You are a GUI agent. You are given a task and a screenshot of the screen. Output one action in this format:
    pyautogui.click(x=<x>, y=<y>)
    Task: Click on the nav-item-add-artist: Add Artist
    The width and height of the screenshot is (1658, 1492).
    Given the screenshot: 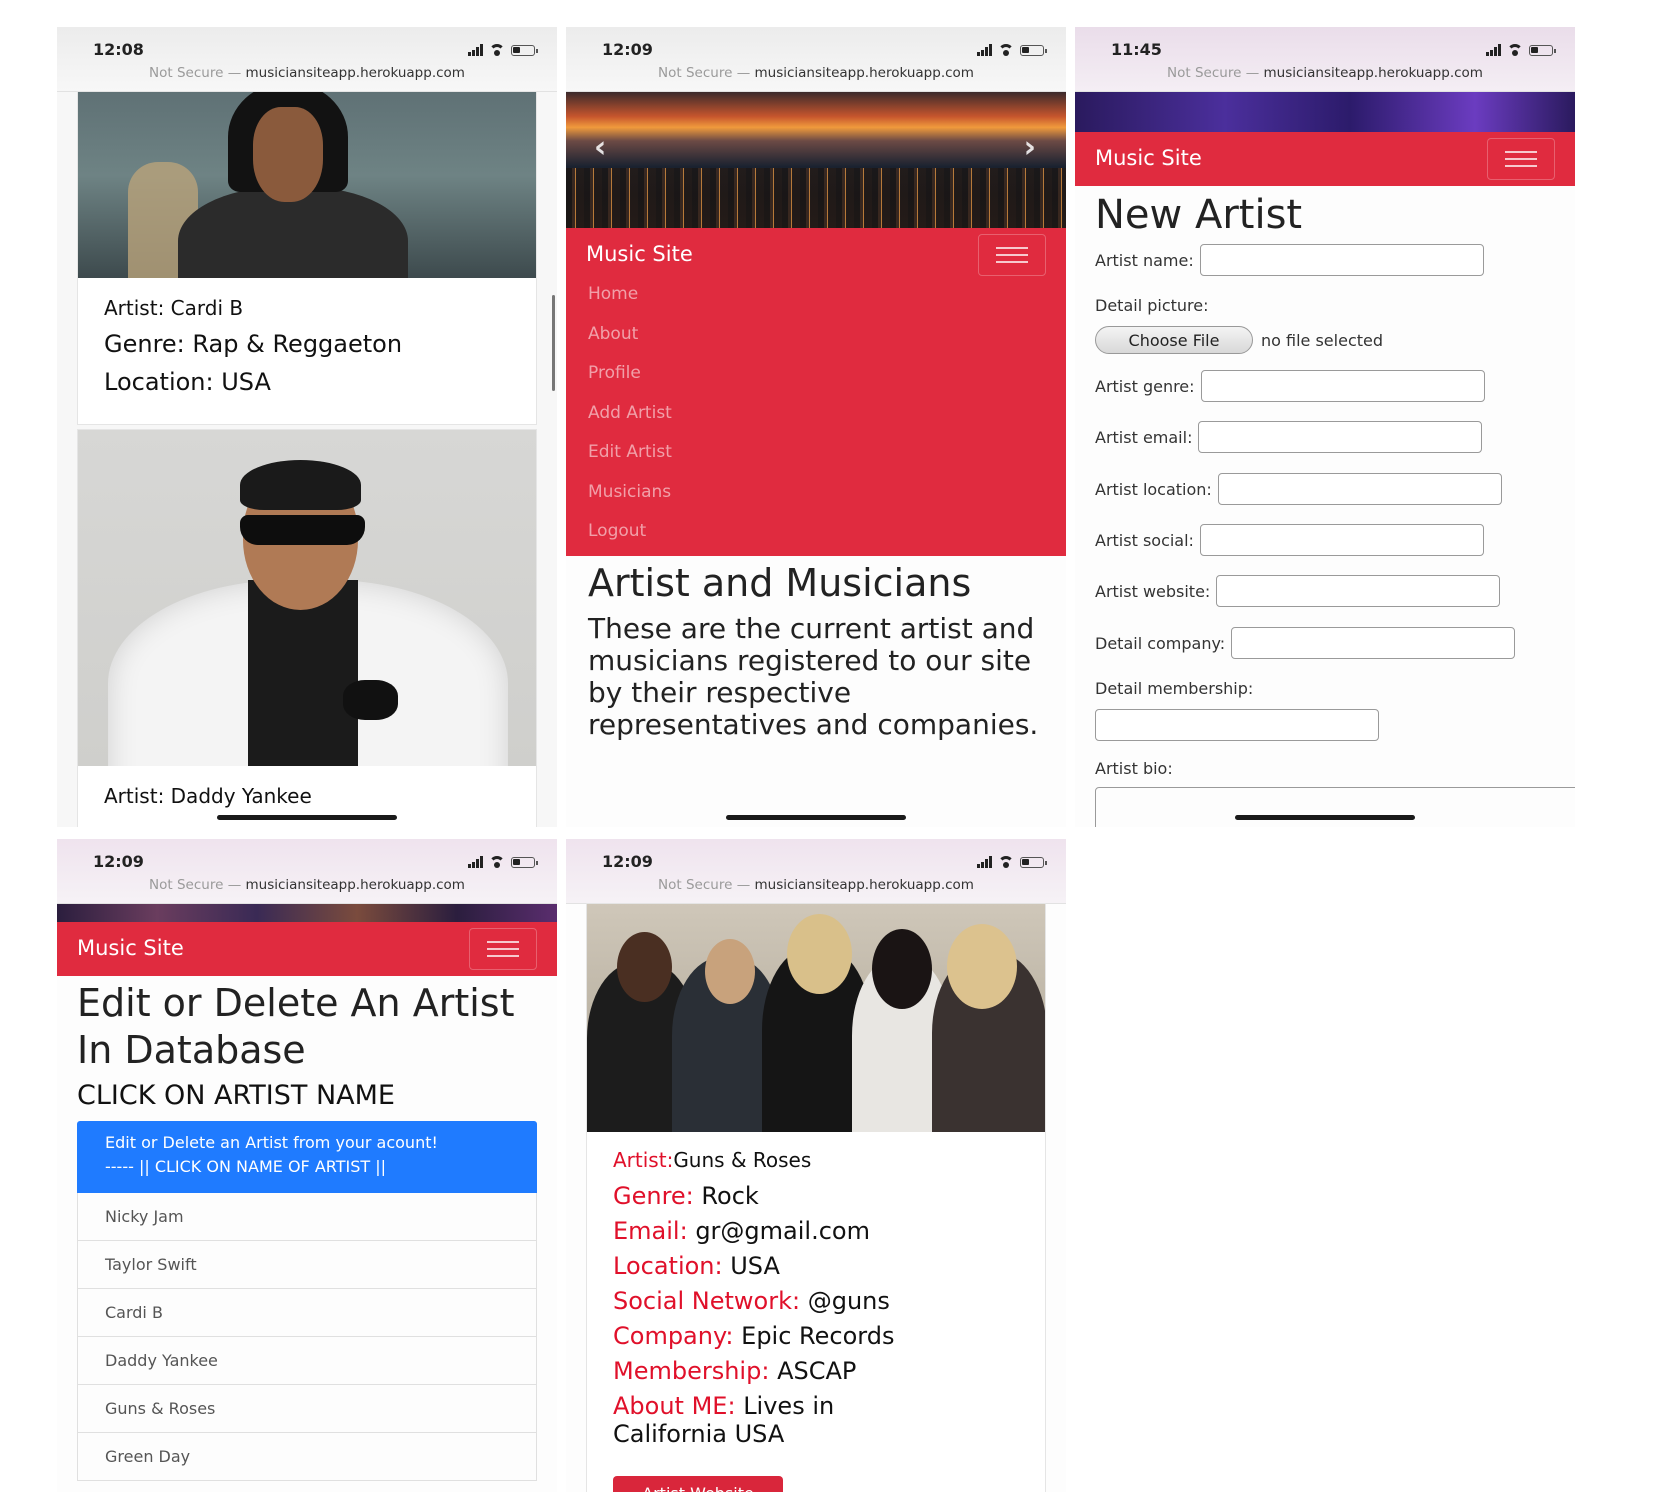 What is the action you would take?
    pyautogui.click(x=630, y=423)
    